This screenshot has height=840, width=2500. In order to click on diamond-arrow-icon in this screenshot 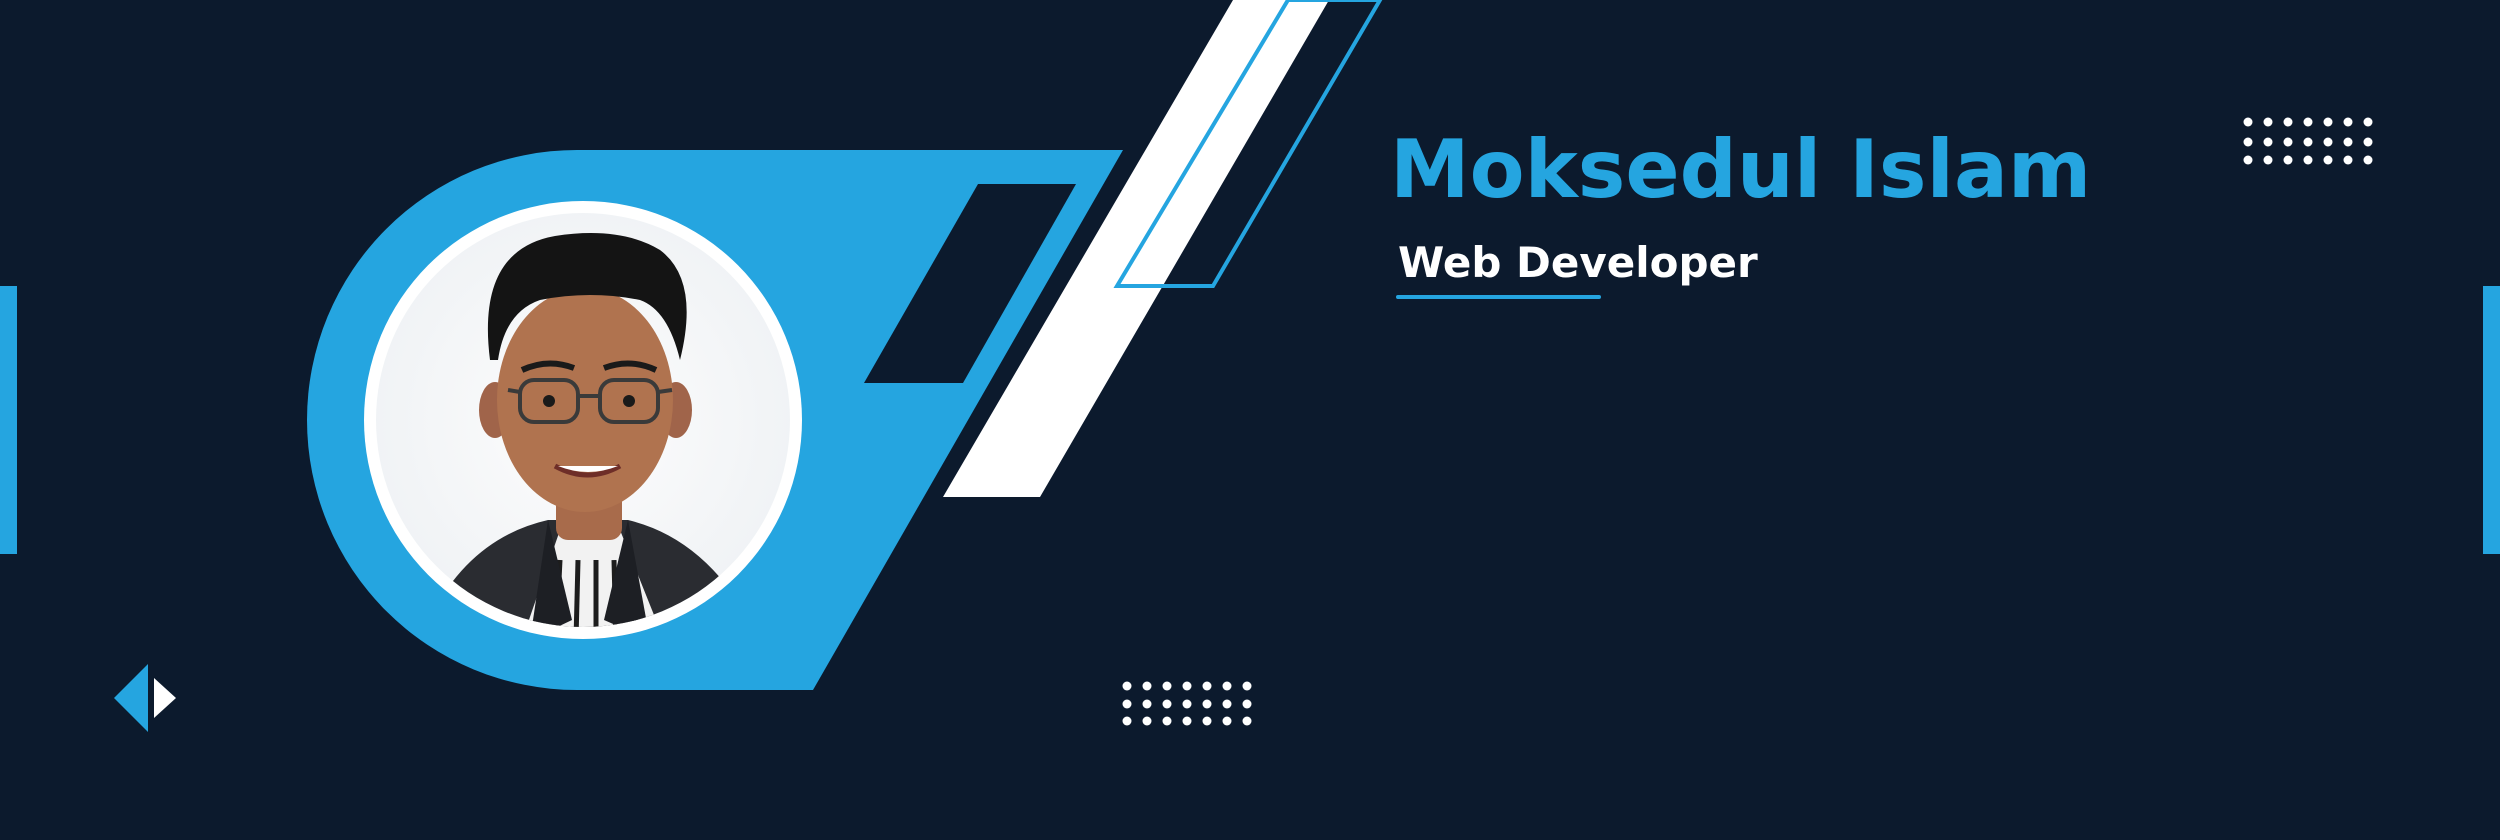, I will do `click(145, 698)`.